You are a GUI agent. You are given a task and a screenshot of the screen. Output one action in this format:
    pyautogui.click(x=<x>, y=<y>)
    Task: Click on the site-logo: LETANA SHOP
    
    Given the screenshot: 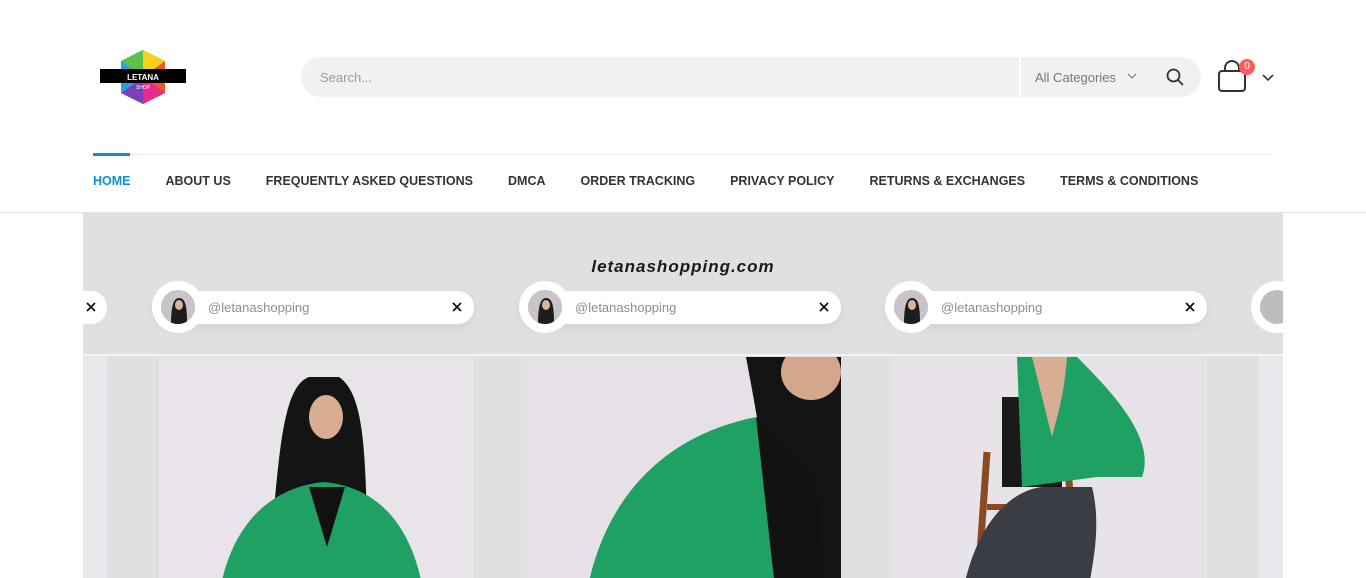 What is the action you would take?
    pyautogui.click(x=143, y=77)
    